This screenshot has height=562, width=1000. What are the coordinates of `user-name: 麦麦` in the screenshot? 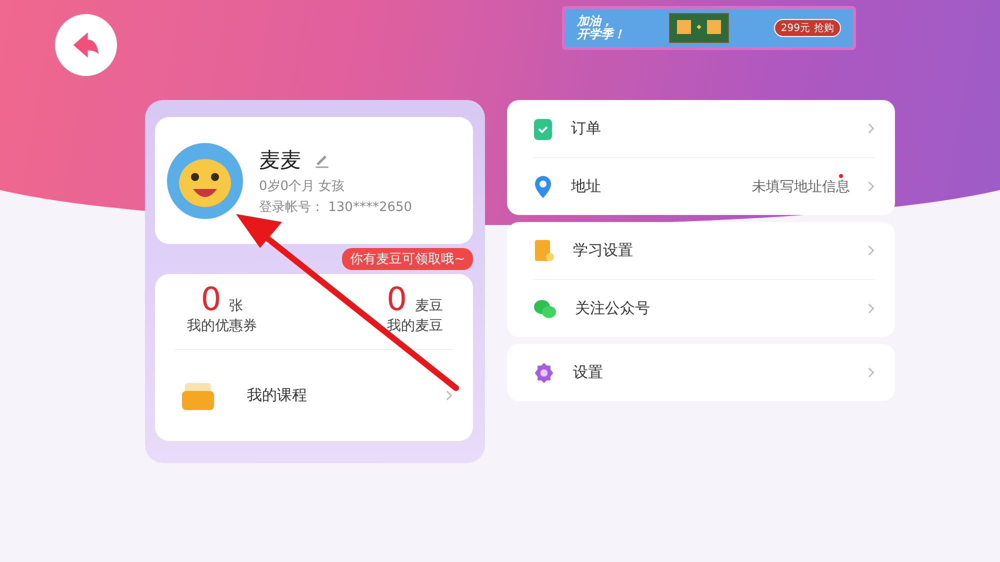 It's located at (280, 160).